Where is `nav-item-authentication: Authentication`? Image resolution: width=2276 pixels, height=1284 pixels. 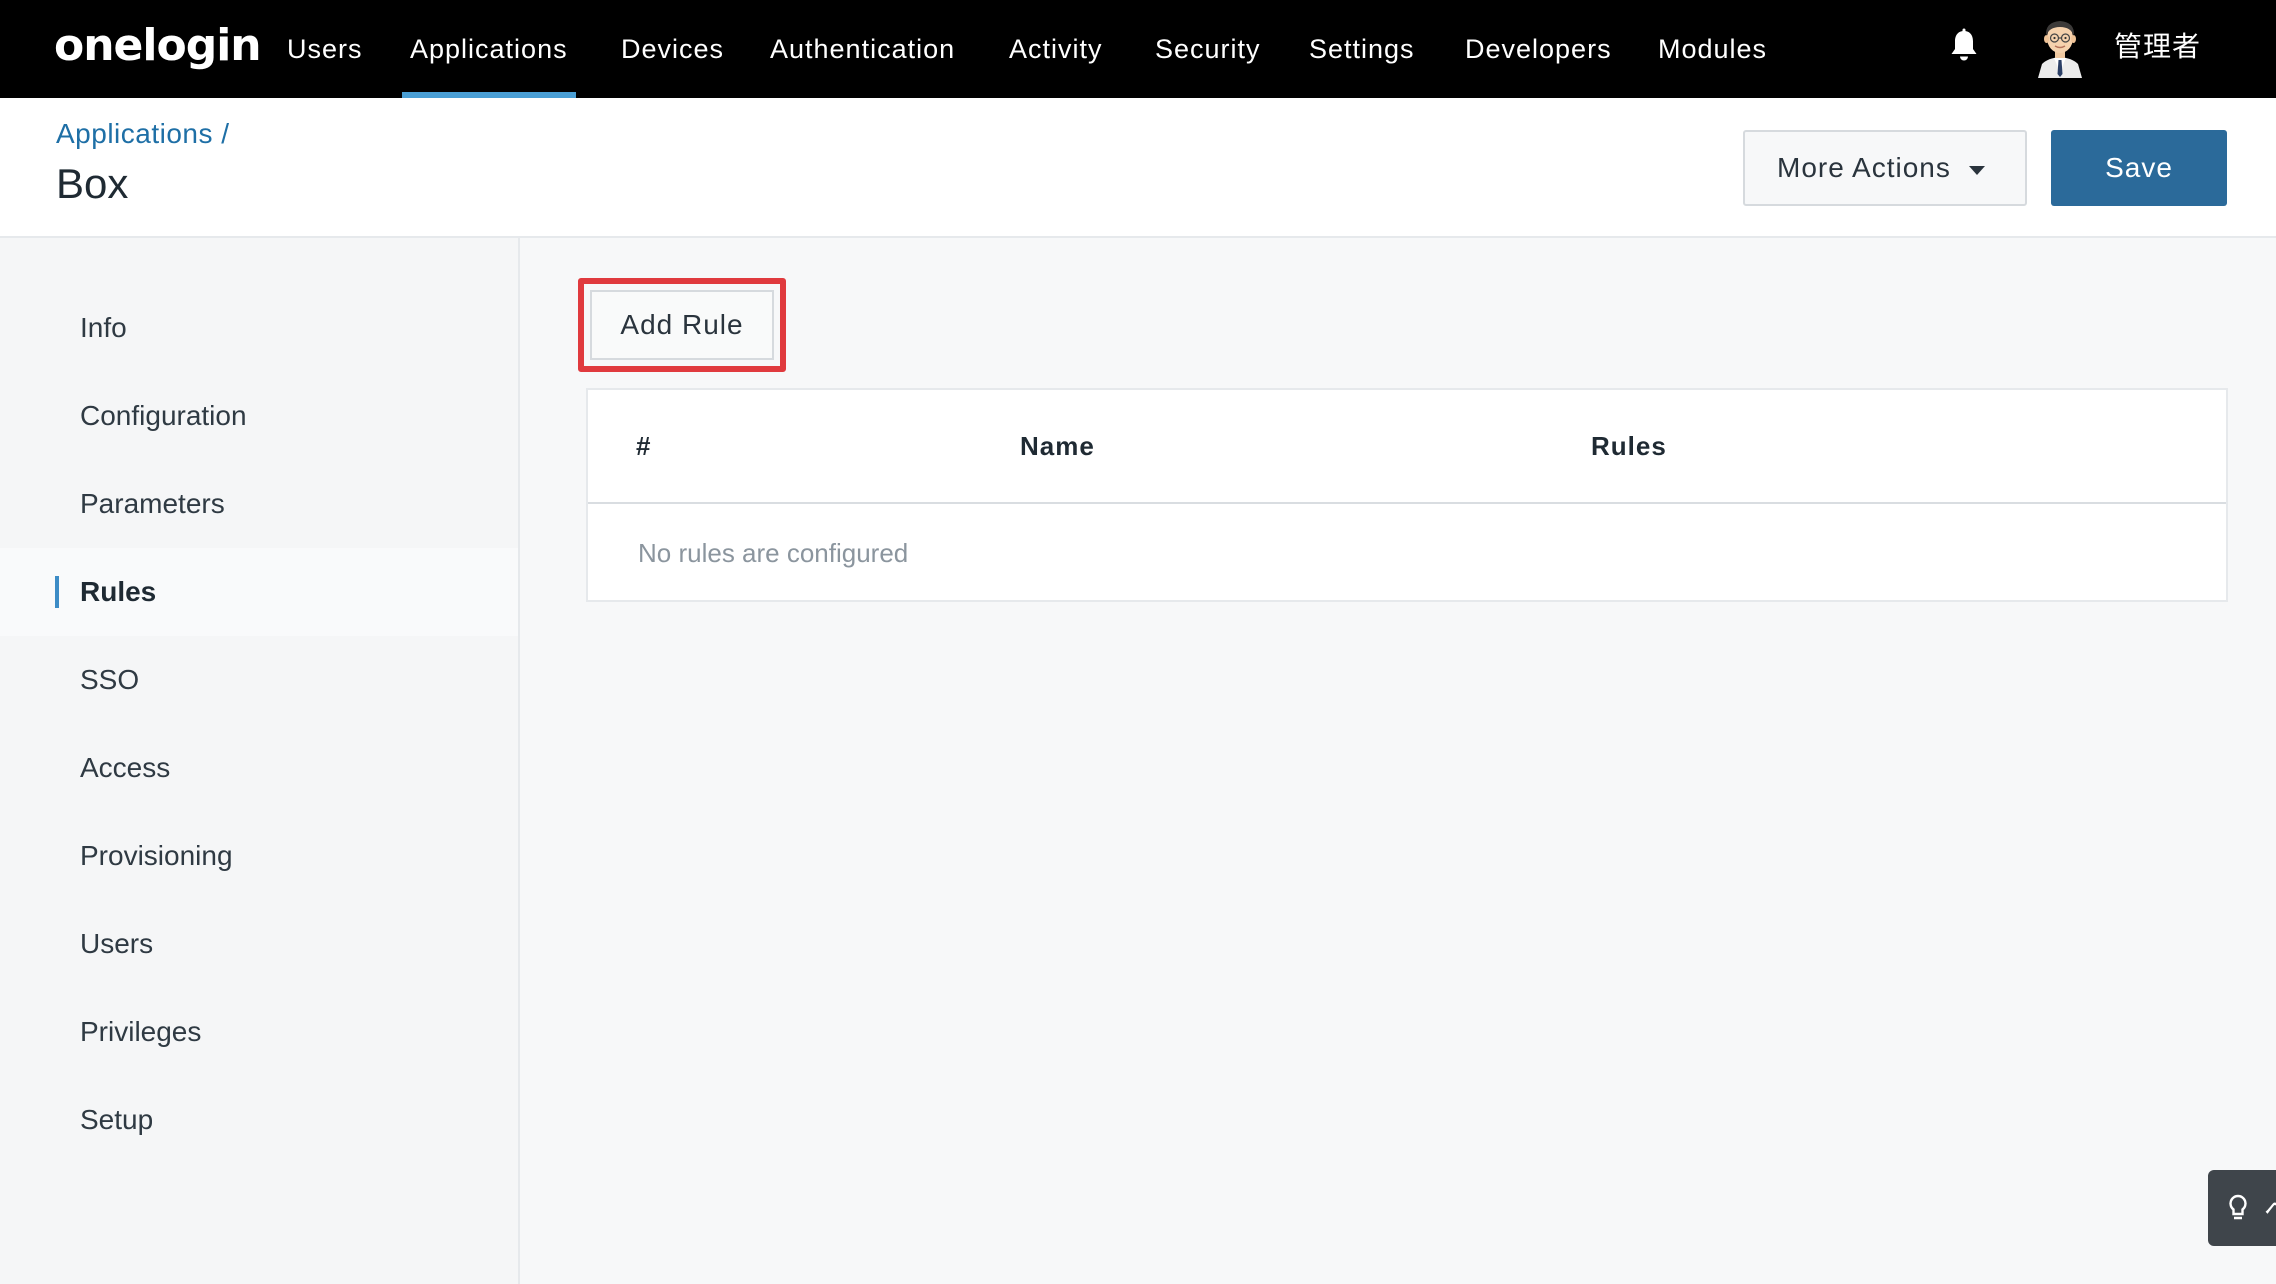 nav-item-authentication: Authentication is located at coordinates (862, 49).